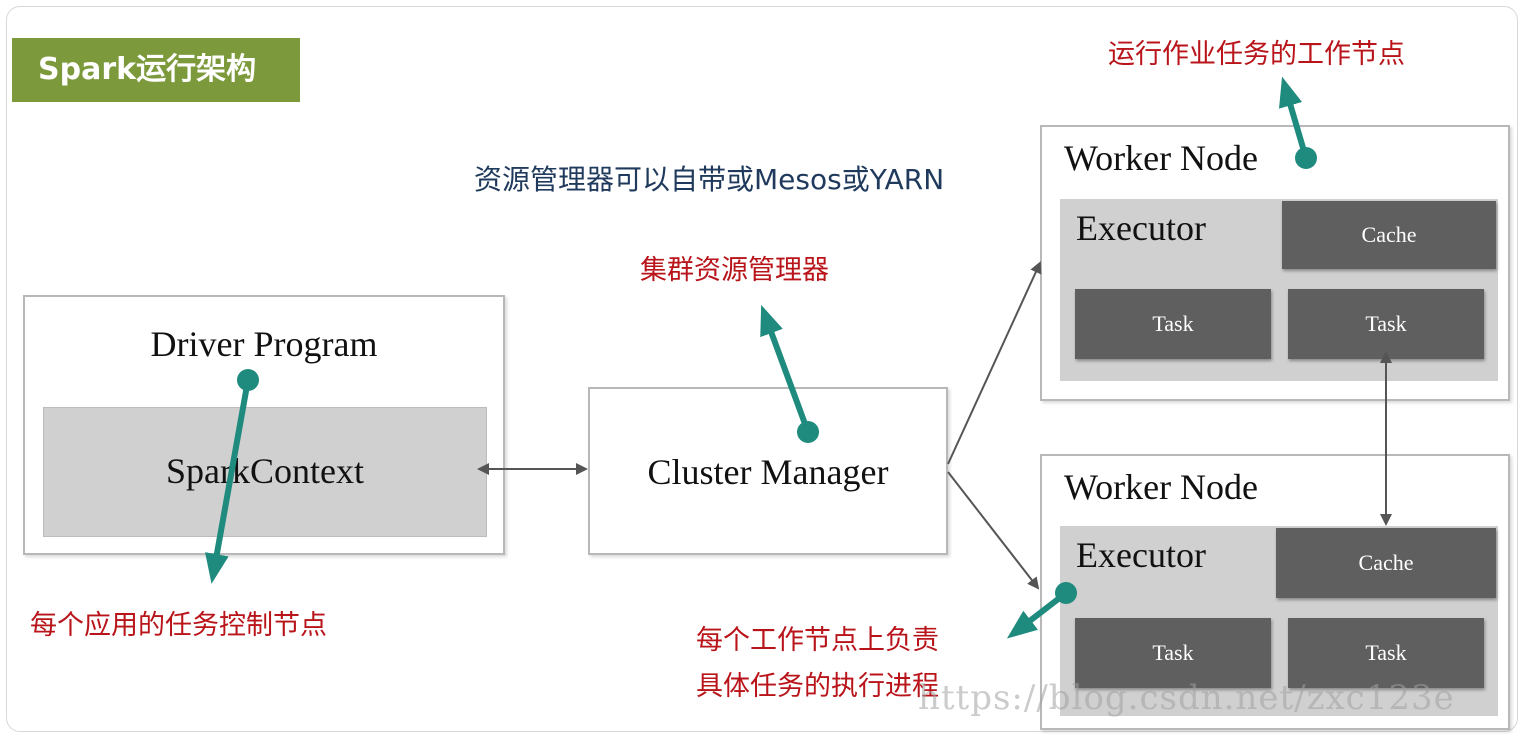 The image size is (1524, 738). Describe the element at coordinates (1298, 122) in the screenshot. I see `worker-pointer` at that location.